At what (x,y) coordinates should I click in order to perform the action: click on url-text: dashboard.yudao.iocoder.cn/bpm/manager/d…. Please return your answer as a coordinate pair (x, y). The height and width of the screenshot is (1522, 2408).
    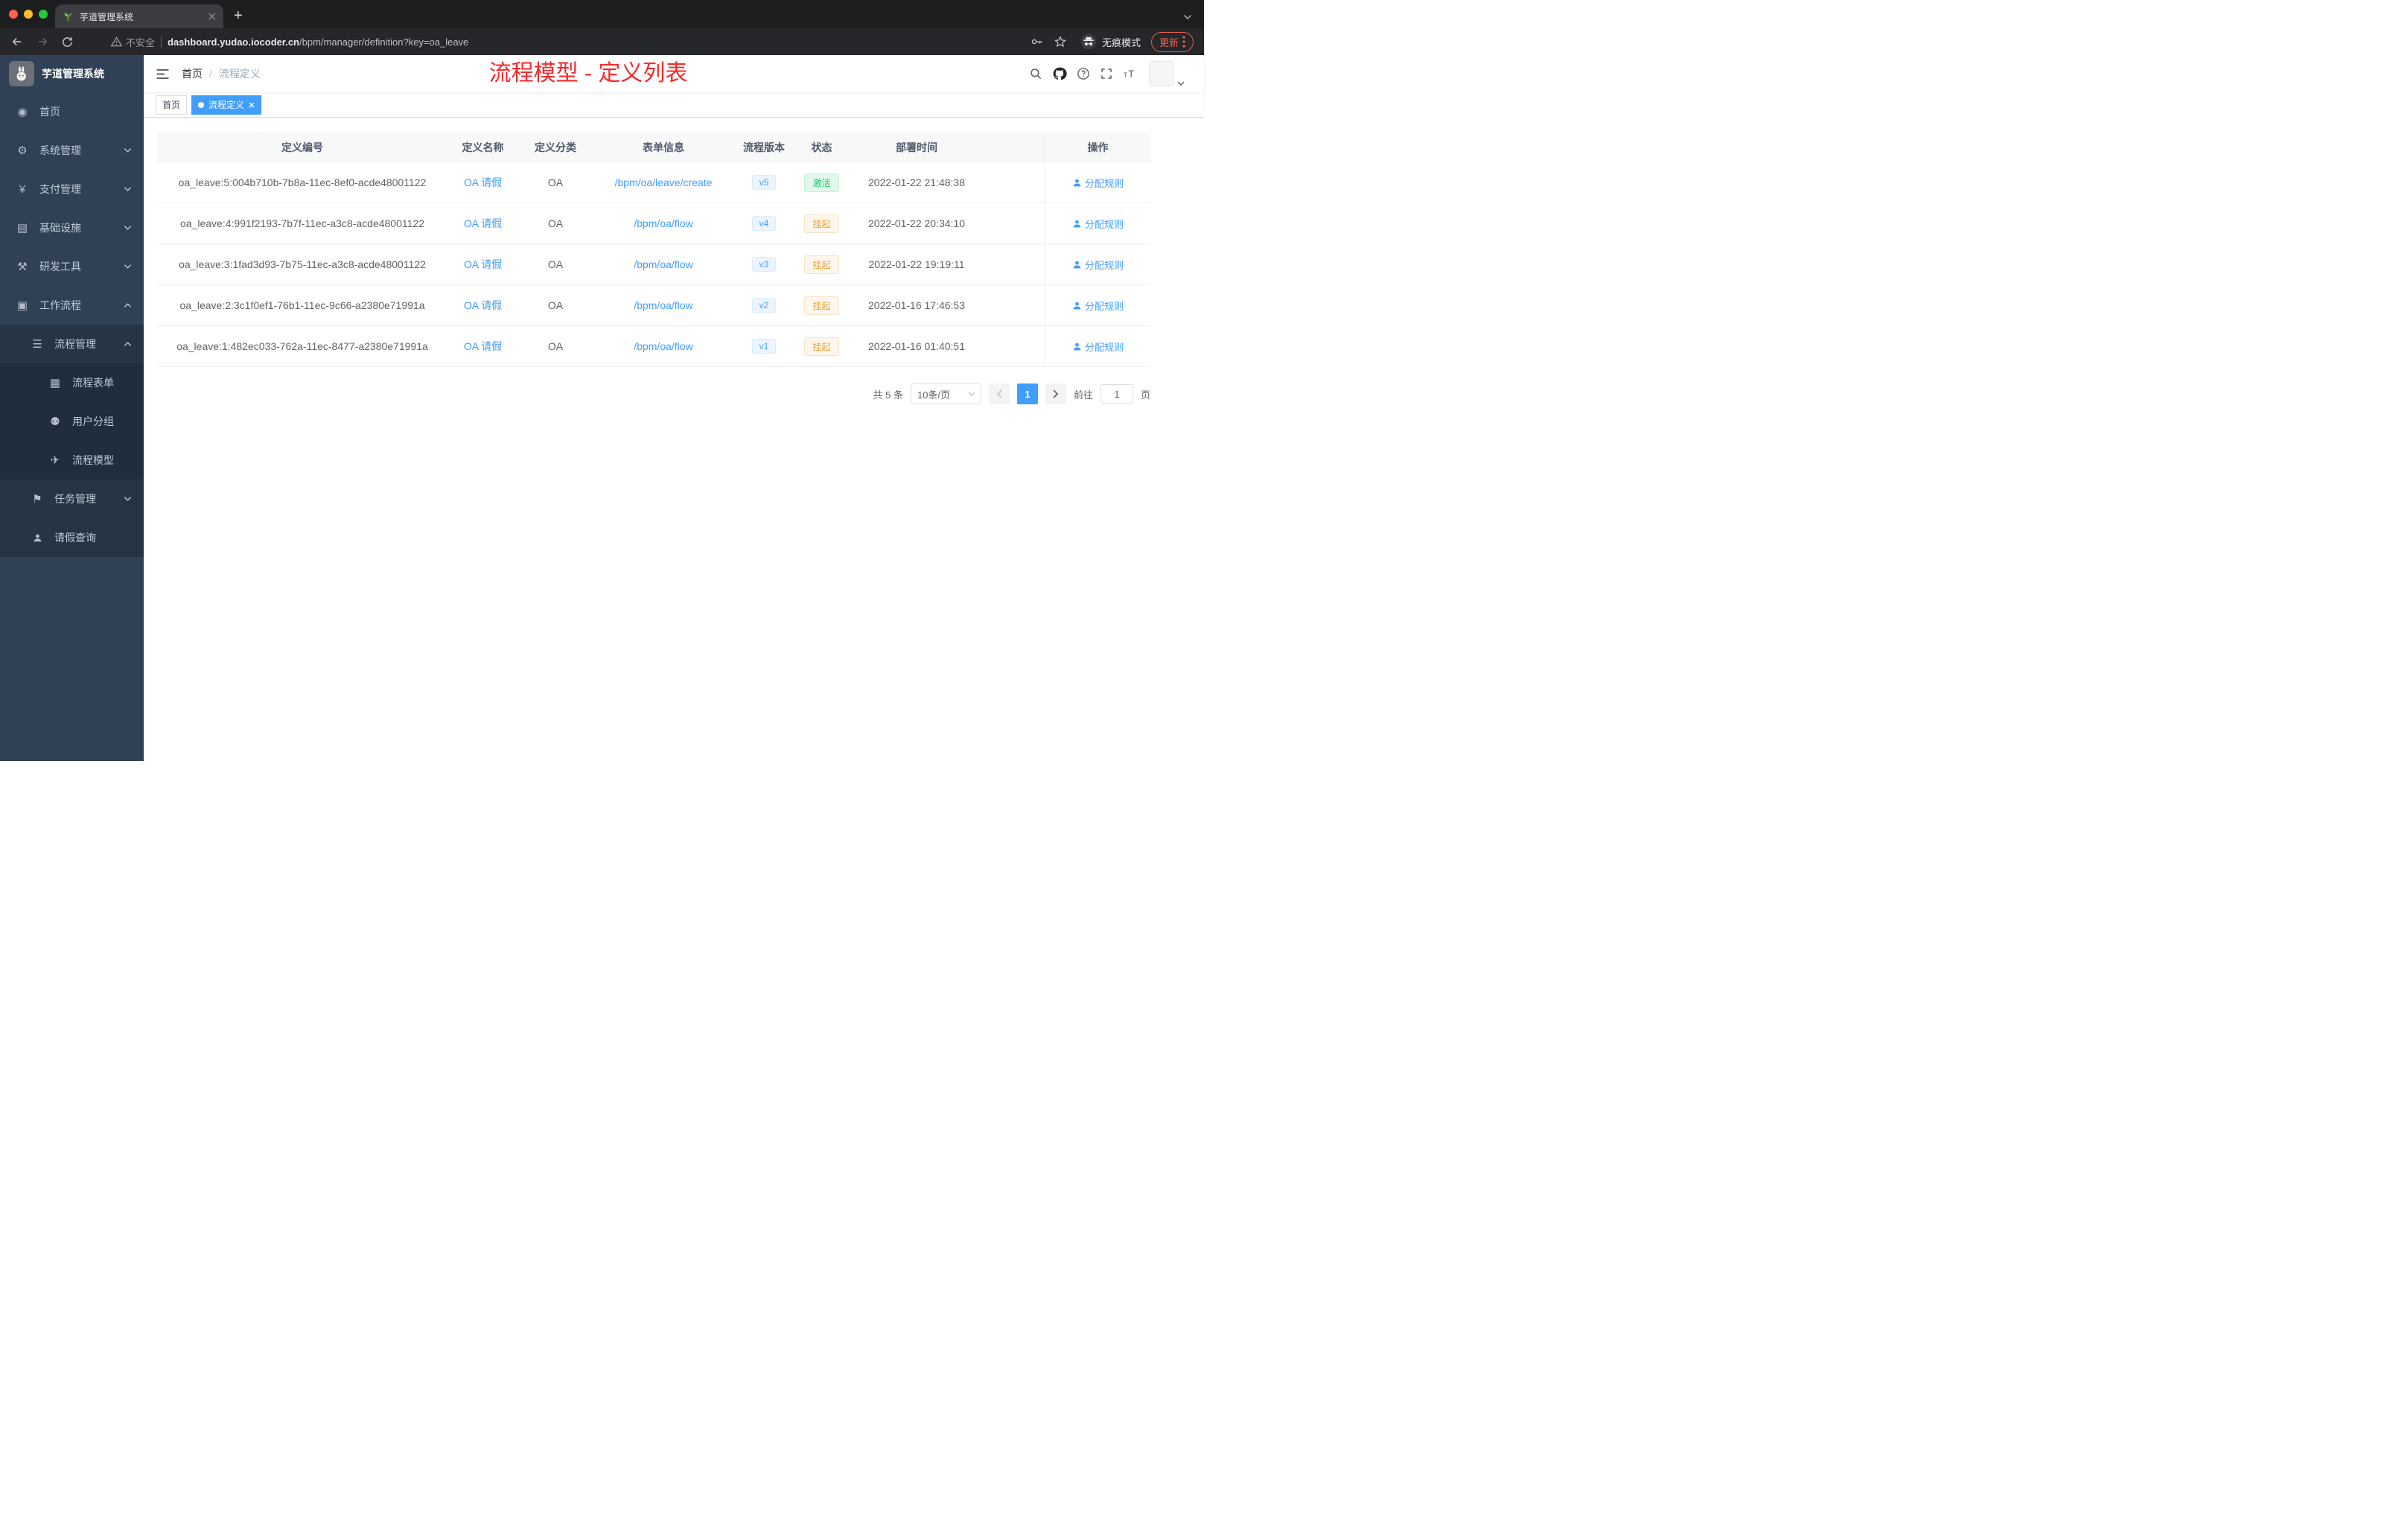
    Looking at the image, I should click on (318, 42).